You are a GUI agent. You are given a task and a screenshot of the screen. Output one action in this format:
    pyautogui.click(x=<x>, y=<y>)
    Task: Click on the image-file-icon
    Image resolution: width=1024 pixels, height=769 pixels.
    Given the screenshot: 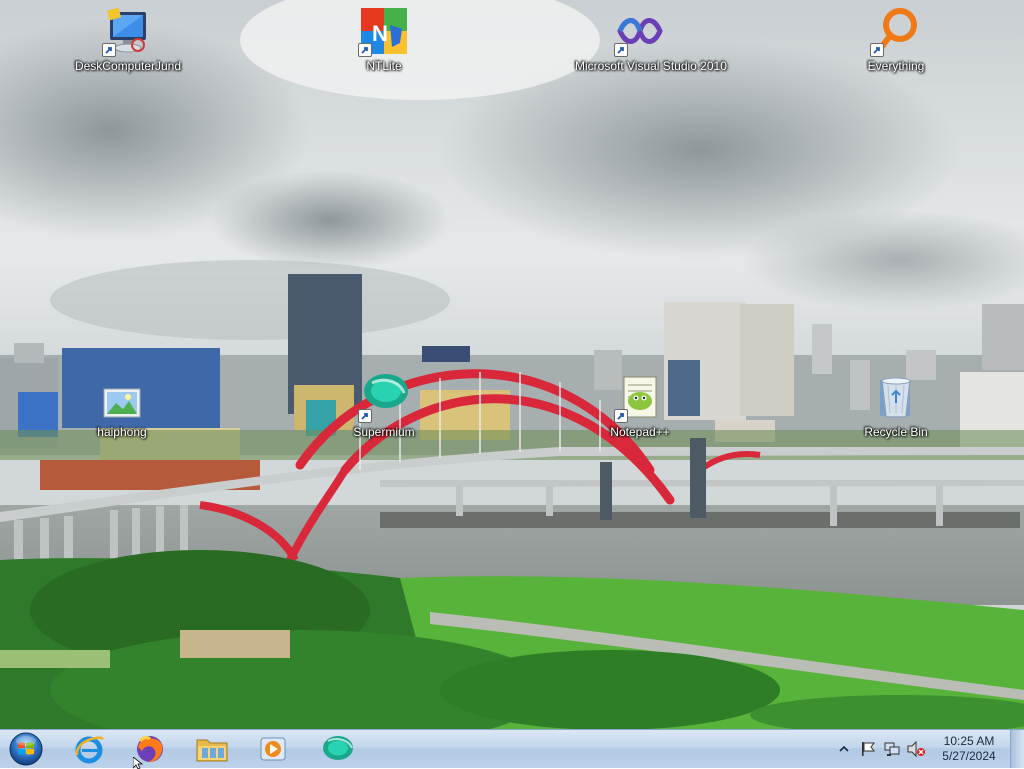 What is the action you would take?
    pyautogui.click(x=122, y=397)
    